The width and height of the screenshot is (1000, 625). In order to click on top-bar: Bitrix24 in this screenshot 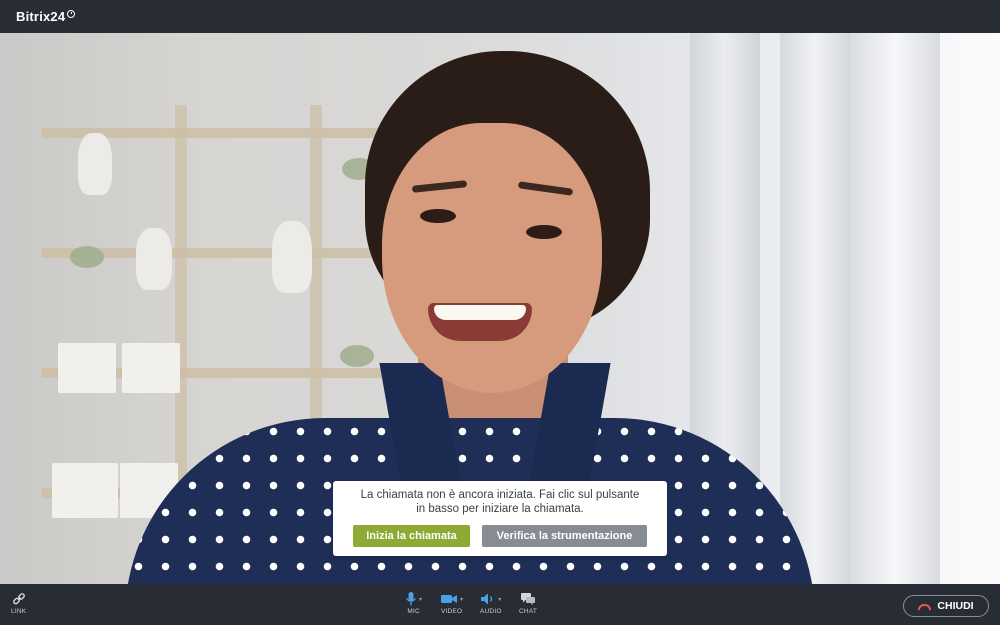, I will do `click(500, 16)`.